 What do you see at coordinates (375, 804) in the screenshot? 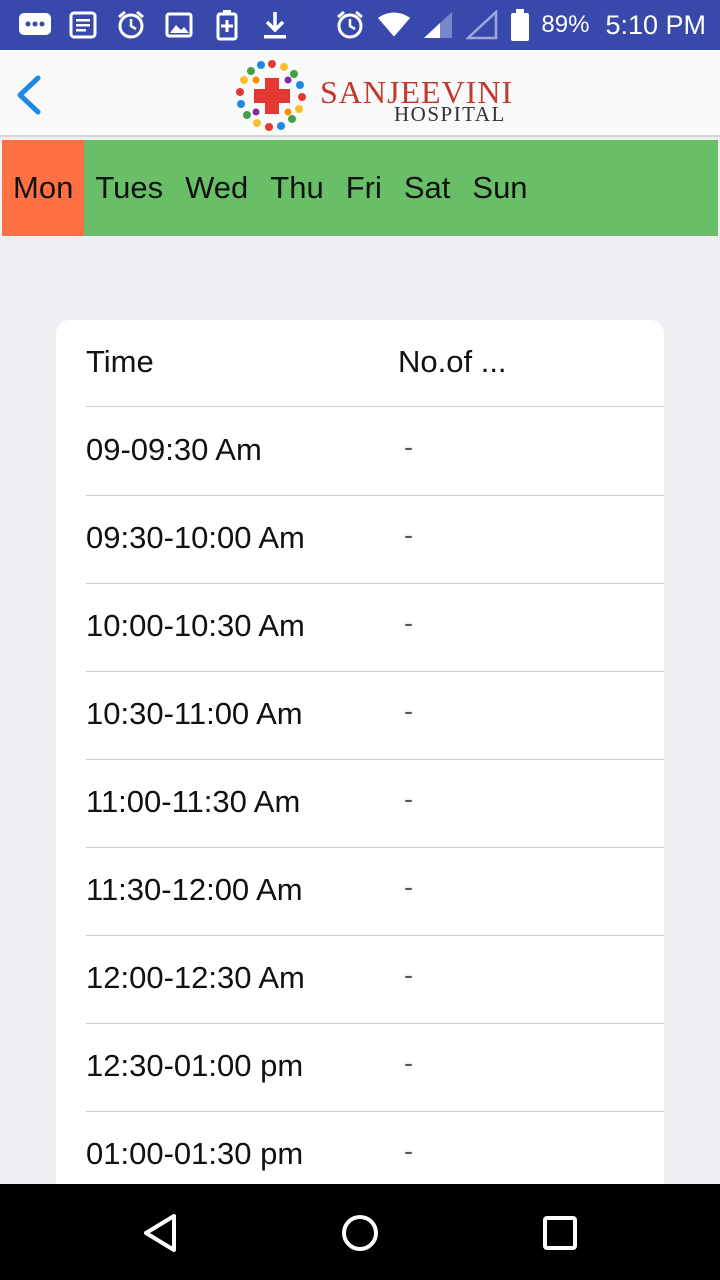
I see `table-row: 11:00-11:30 Am -` at bounding box center [375, 804].